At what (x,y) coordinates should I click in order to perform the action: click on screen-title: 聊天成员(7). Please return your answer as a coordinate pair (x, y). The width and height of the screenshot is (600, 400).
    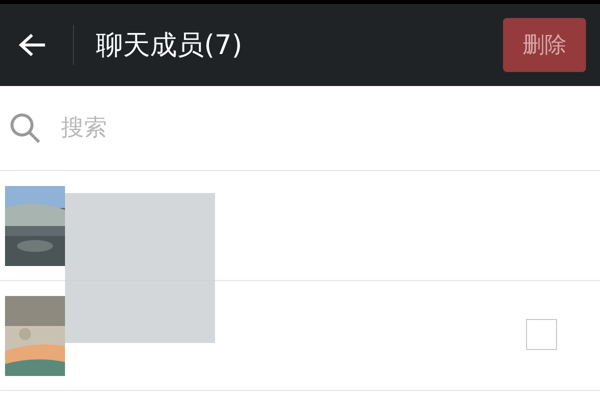
    Looking at the image, I should click on (170, 46).